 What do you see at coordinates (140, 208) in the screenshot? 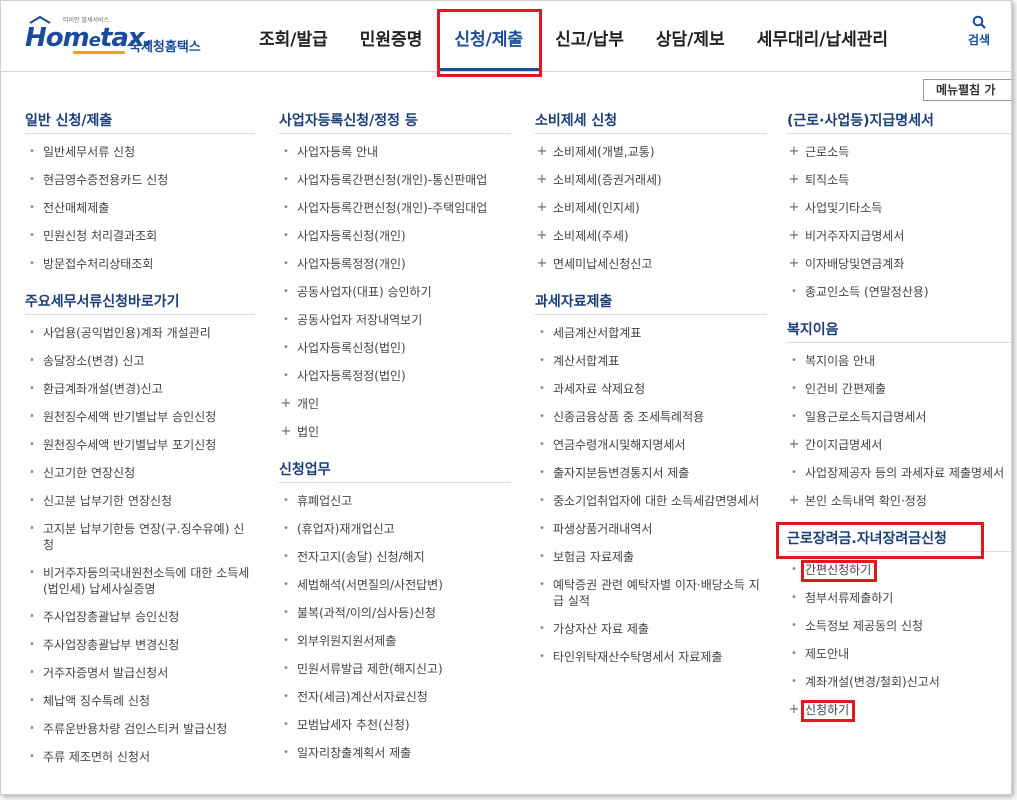
I see `menu-item: • 전산매체제출` at bounding box center [140, 208].